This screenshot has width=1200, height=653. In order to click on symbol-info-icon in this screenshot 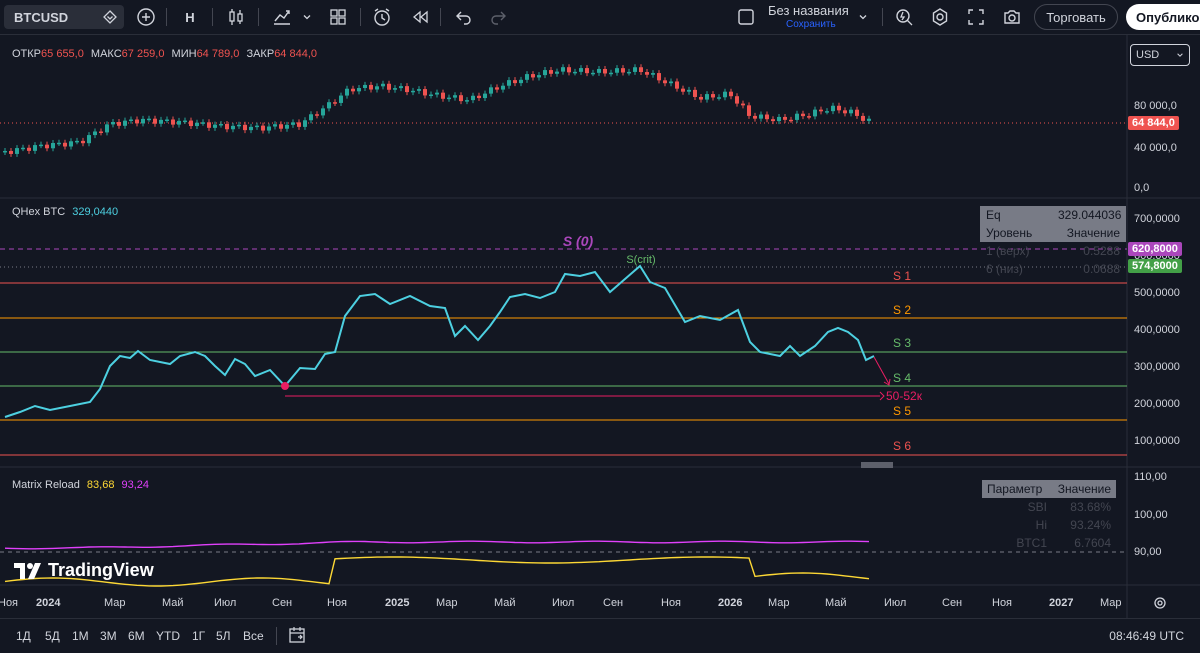, I will do `click(110, 18)`.